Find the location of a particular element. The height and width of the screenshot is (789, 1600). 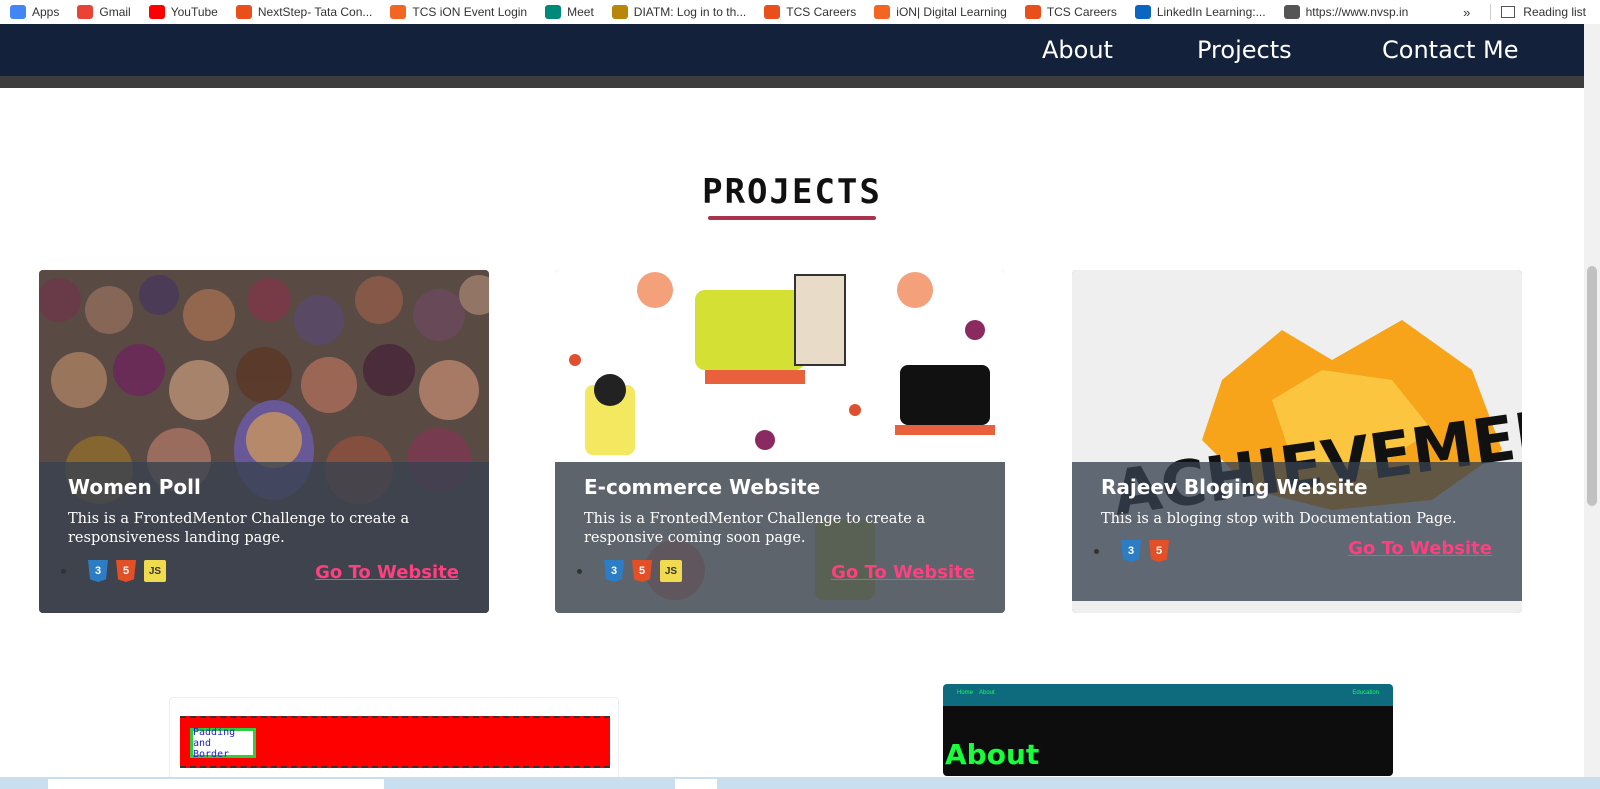

bookmark-item: YouTube is located at coordinates (183, 12).